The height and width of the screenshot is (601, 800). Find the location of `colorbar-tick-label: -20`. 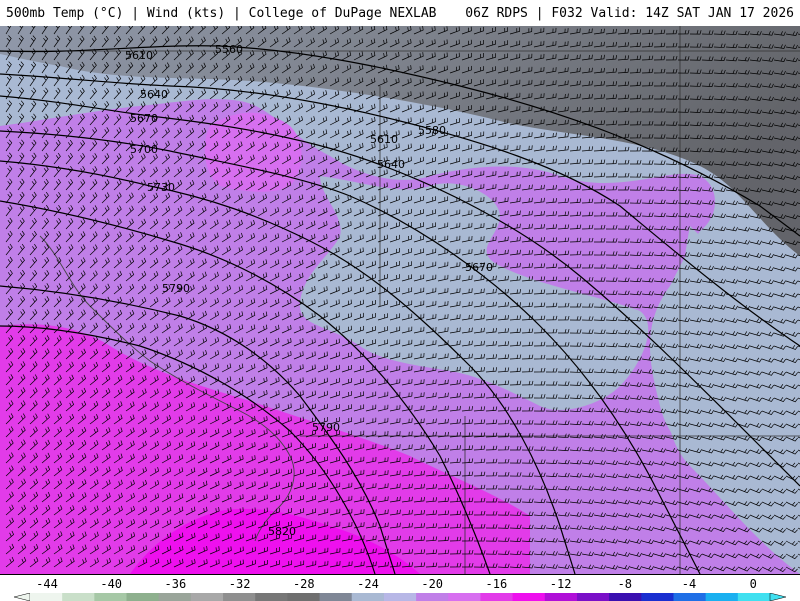

colorbar-tick-label: -20 is located at coordinates (432, 584).